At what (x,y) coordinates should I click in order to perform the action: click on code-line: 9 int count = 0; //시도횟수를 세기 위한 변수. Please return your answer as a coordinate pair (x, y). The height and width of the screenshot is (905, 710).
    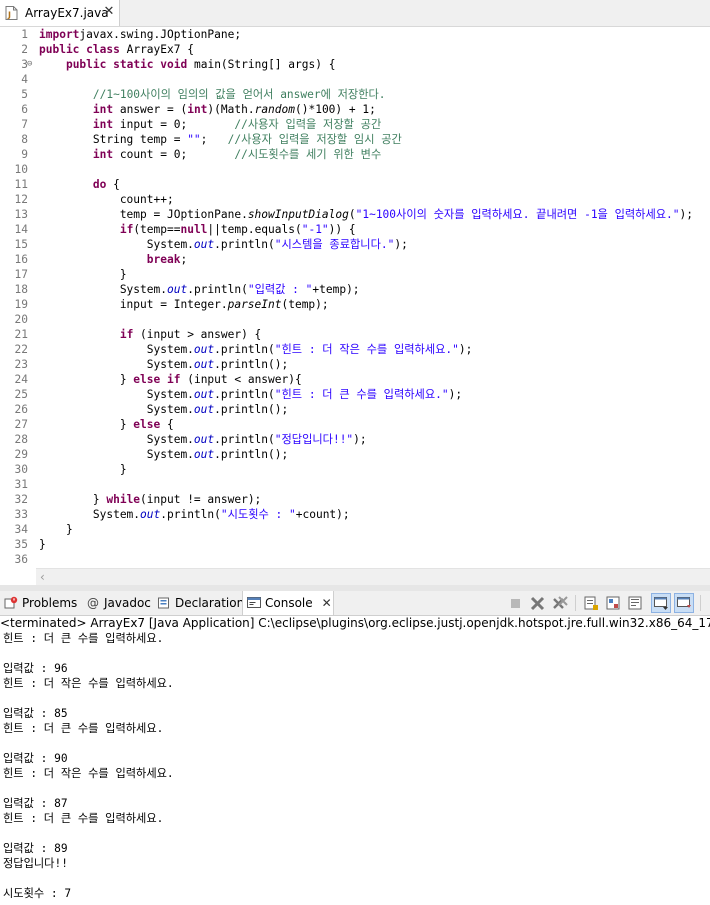
    Looking at the image, I should click on (355, 154).